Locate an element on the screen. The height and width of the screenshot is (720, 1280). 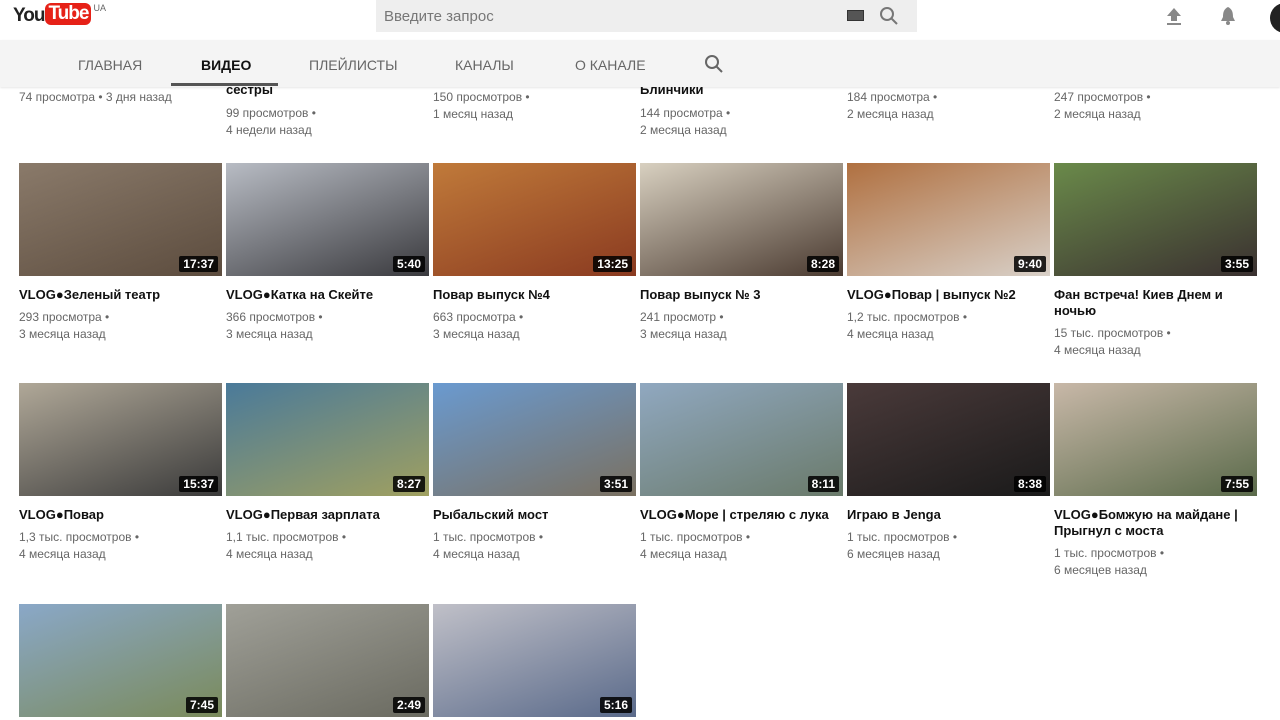
video-views: 293 просмотра • is located at coordinates (64, 317).